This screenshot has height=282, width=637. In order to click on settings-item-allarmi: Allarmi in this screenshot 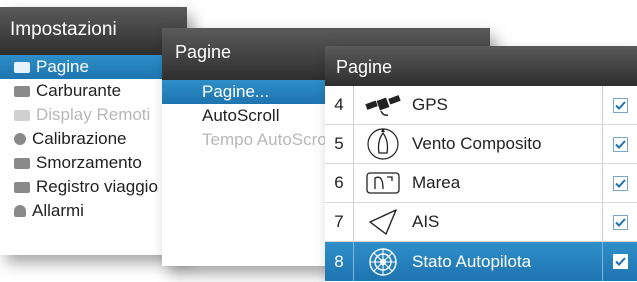, I will do `click(93, 211)`.